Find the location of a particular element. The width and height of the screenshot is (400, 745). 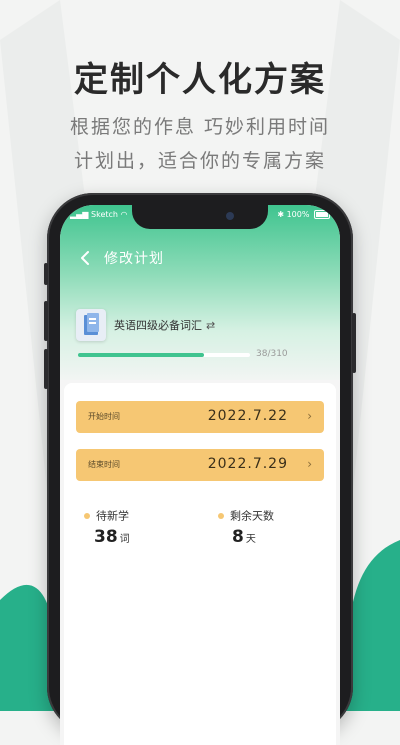

book-cover-icon is located at coordinates (91, 325).